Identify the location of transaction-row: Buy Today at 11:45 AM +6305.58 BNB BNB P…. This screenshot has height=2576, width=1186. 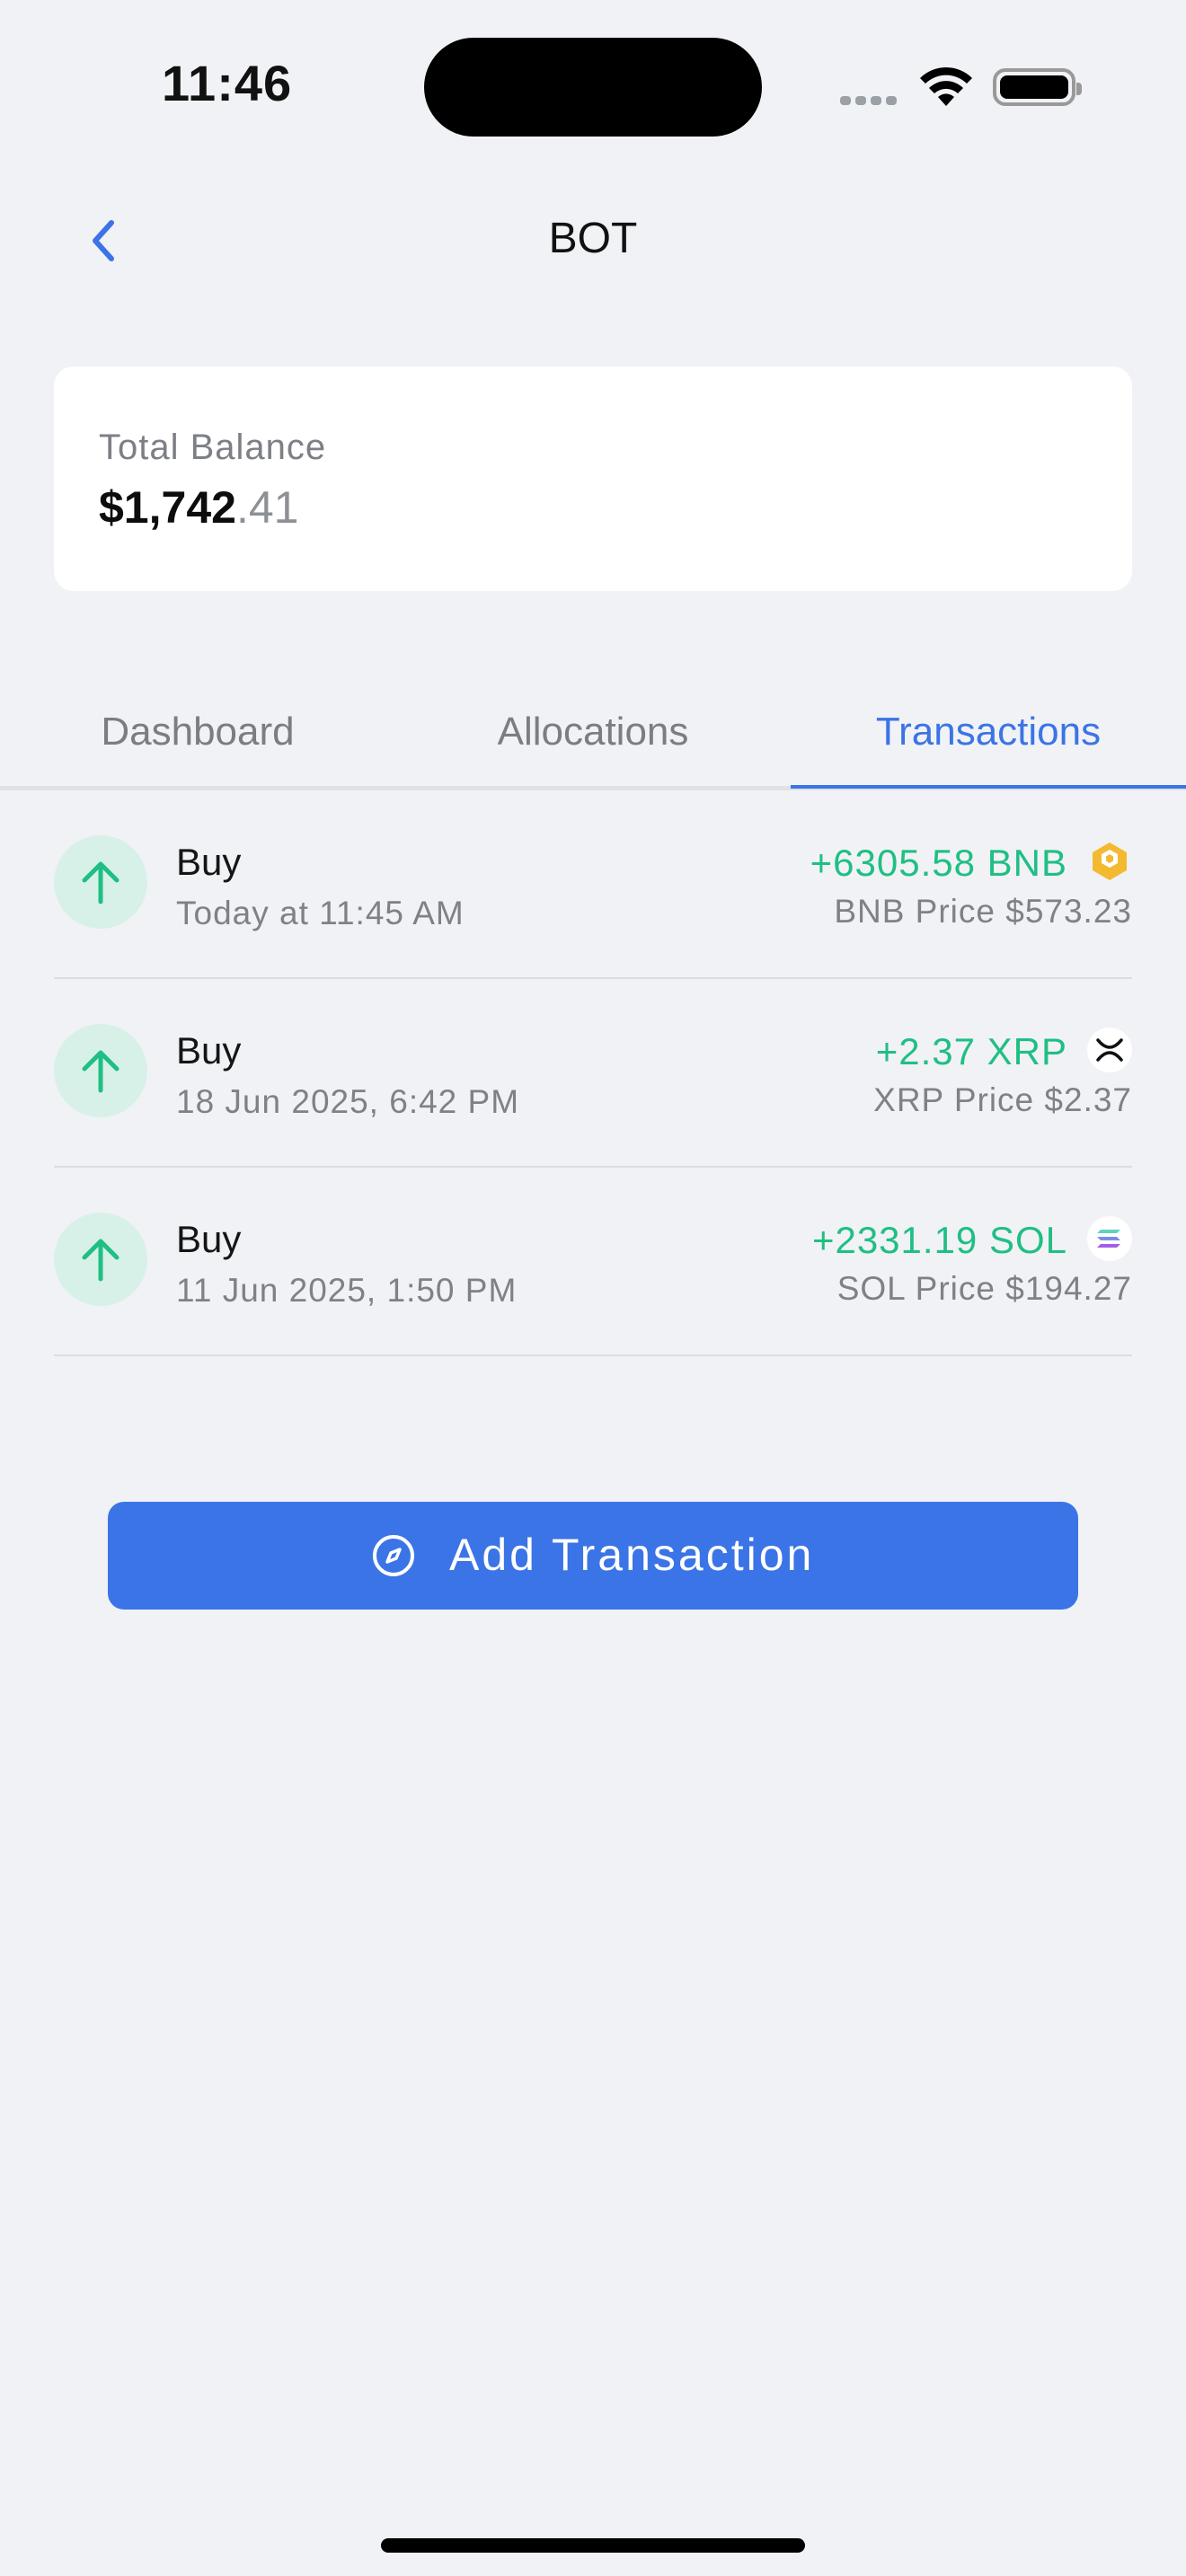
(593, 884).